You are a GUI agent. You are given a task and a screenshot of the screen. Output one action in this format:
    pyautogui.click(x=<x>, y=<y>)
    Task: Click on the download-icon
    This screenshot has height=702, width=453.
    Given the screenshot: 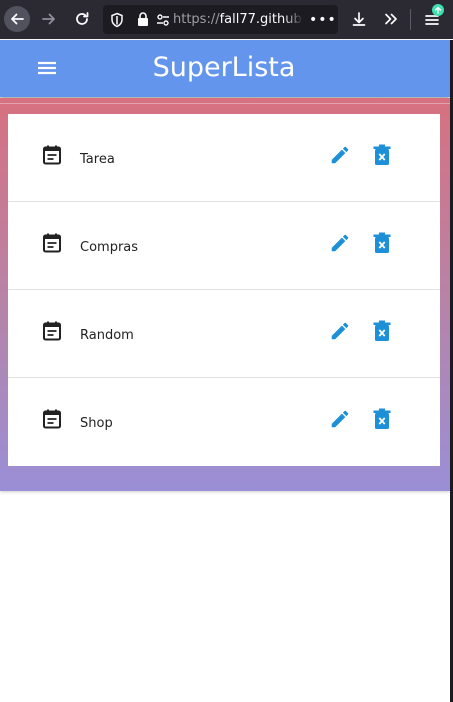 What is the action you would take?
    pyautogui.click(x=359, y=19)
    